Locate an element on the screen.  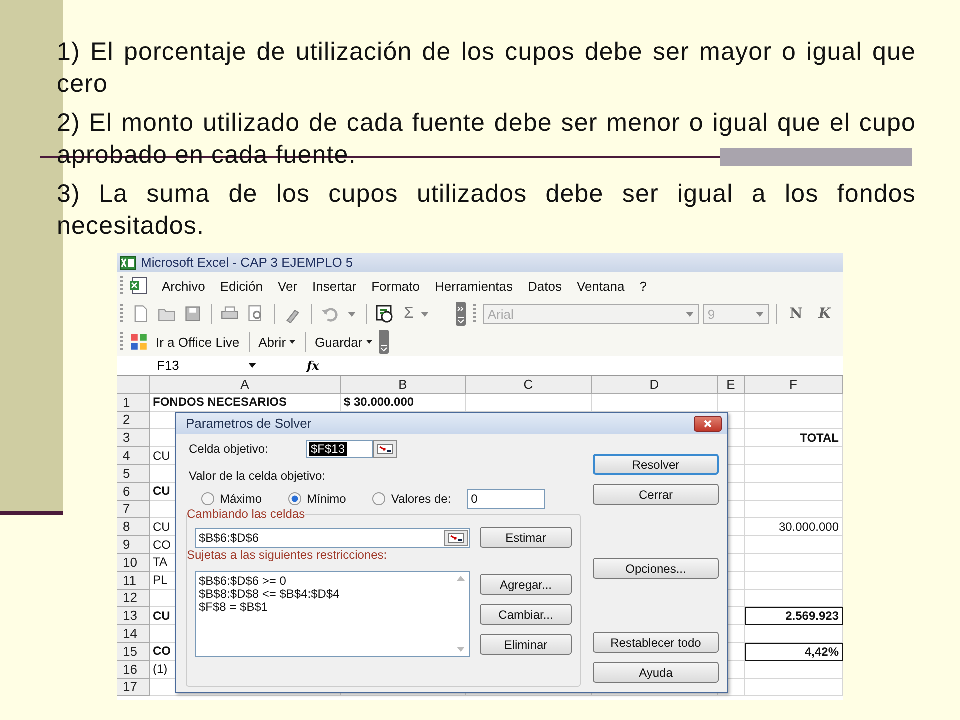
scroll-down-icon is located at coordinates (461, 649).